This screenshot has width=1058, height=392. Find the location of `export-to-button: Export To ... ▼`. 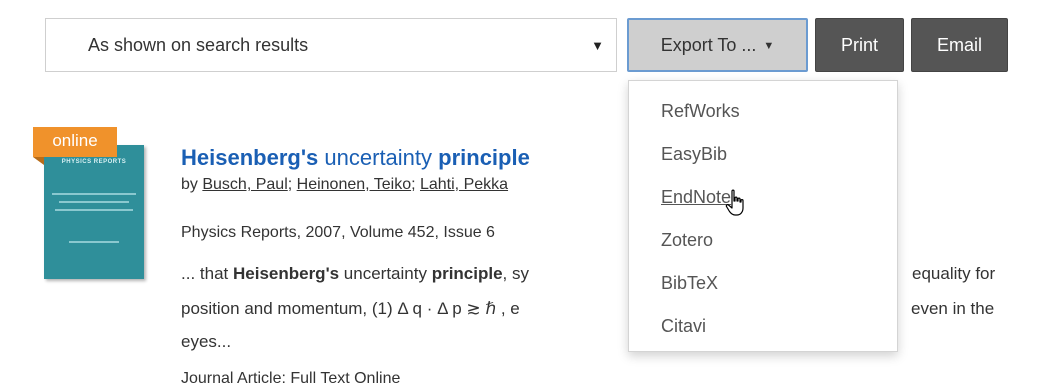

export-to-button: Export To ... ▼ is located at coordinates (717, 45).